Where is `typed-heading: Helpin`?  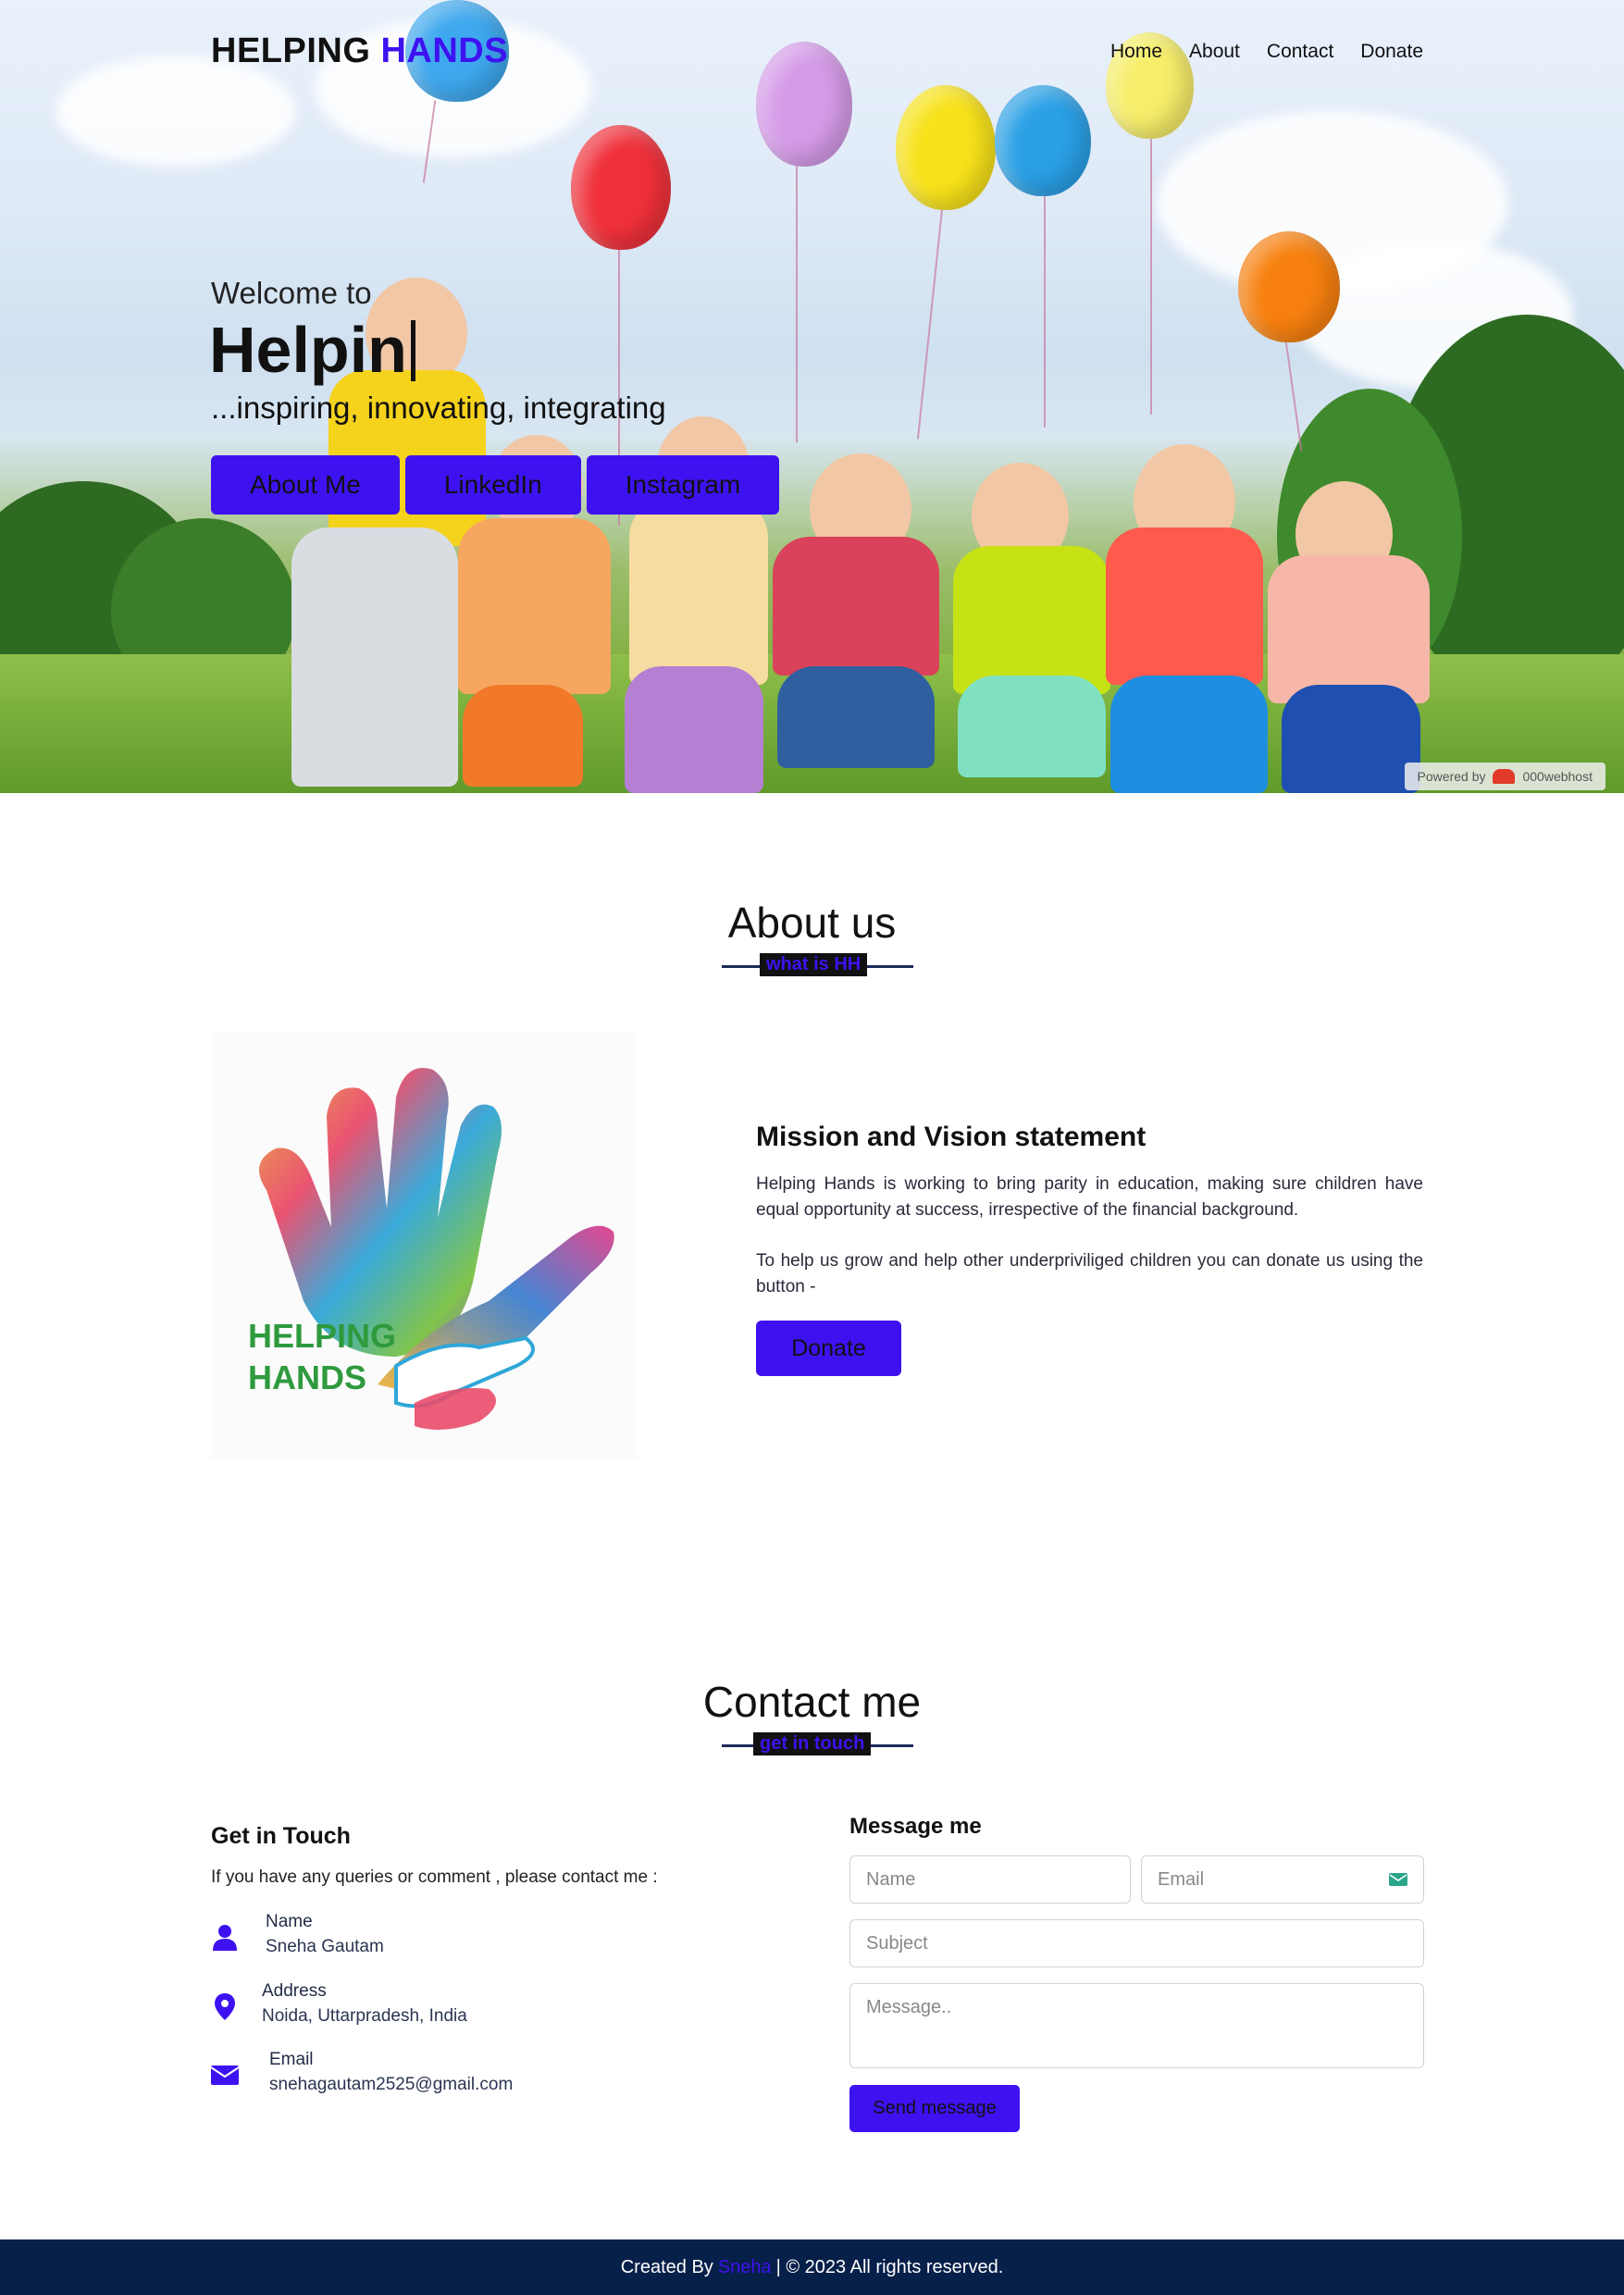
typed-heading: Helpin is located at coordinates (312, 350).